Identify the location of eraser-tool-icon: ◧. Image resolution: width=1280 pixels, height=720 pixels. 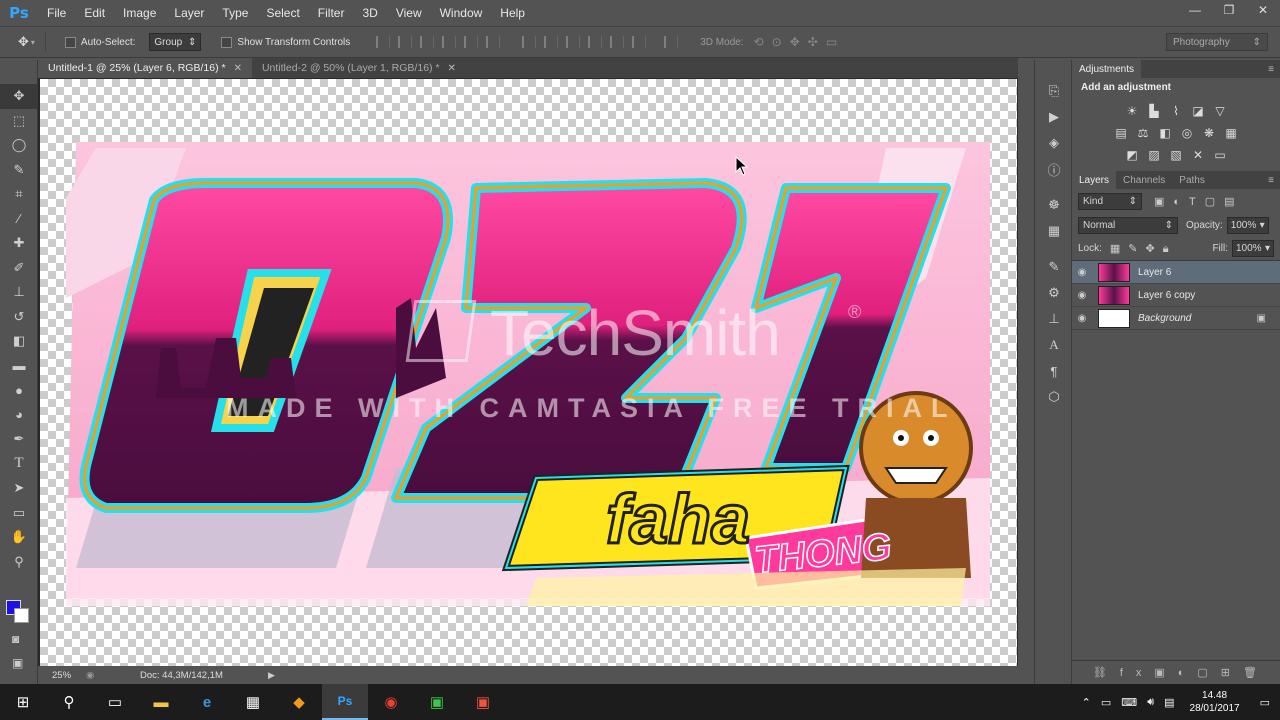
(19, 341).